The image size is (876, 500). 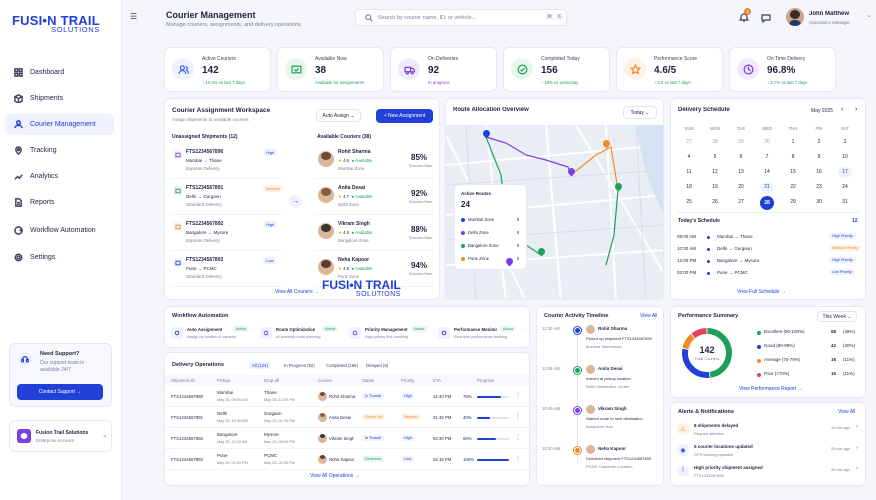 I want to click on view-all-couriers-link: View All Couriers →, so click(x=297, y=292).